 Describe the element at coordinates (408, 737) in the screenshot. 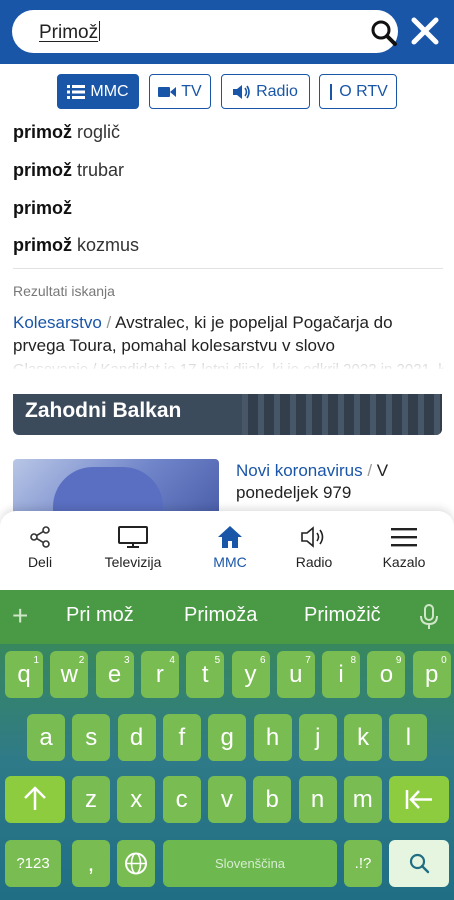

I see `key-l: l` at that location.